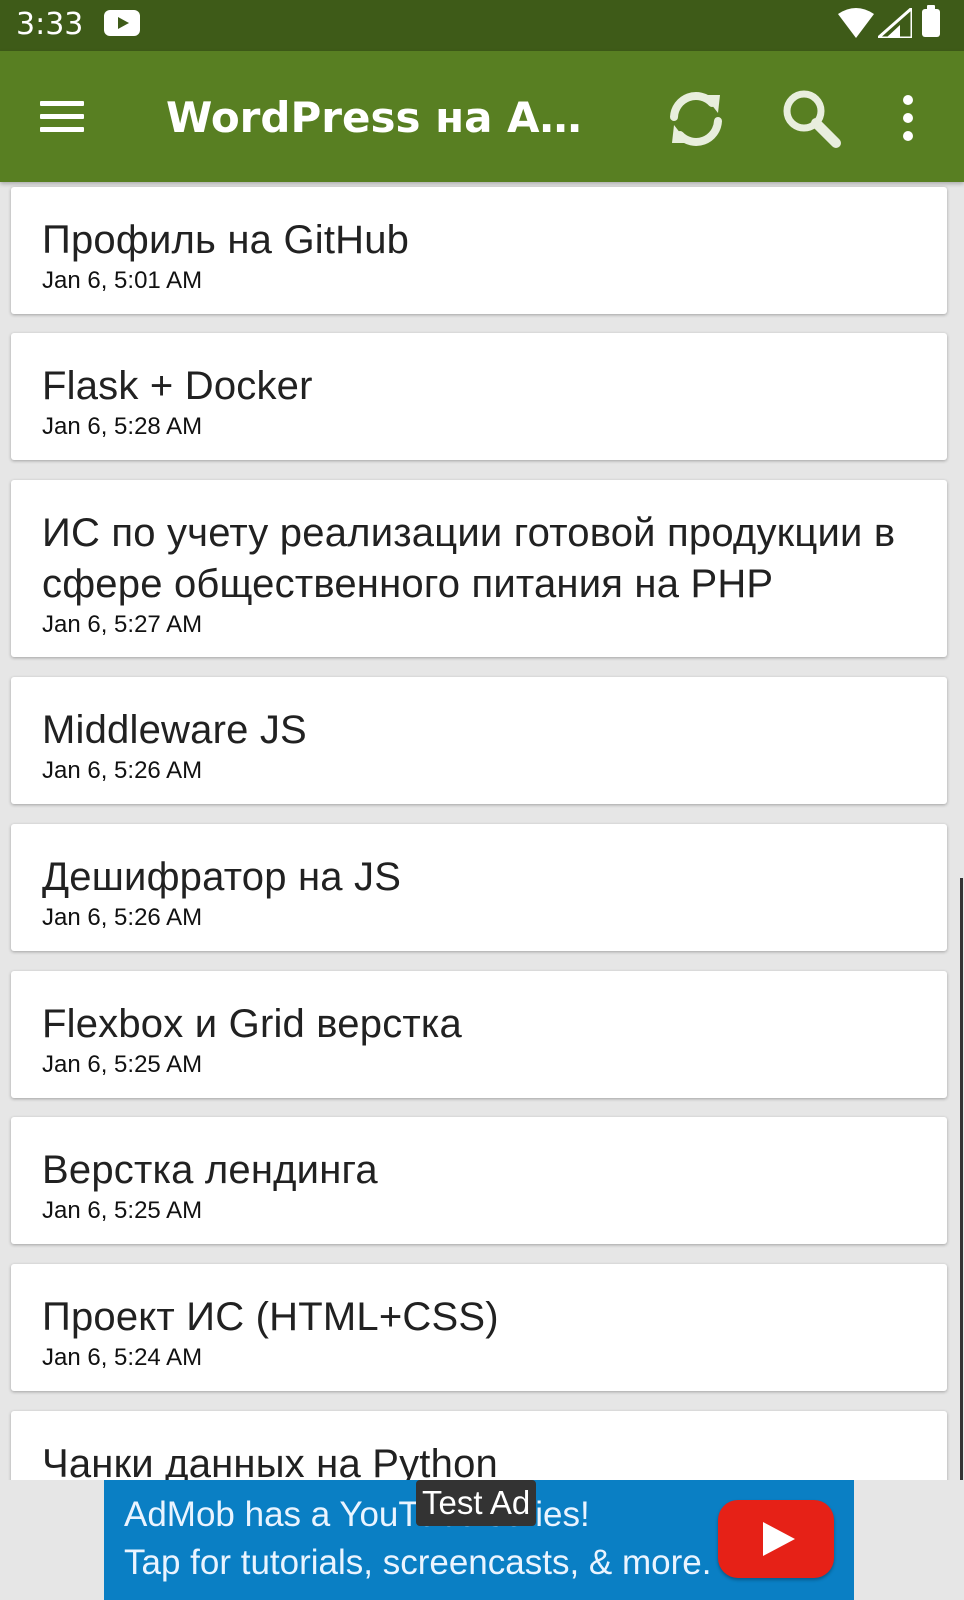 The width and height of the screenshot is (964, 1600). What do you see at coordinates (122, 426) in the screenshot?
I see `post-date: Jan 6, 5:28 AM` at bounding box center [122, 426].